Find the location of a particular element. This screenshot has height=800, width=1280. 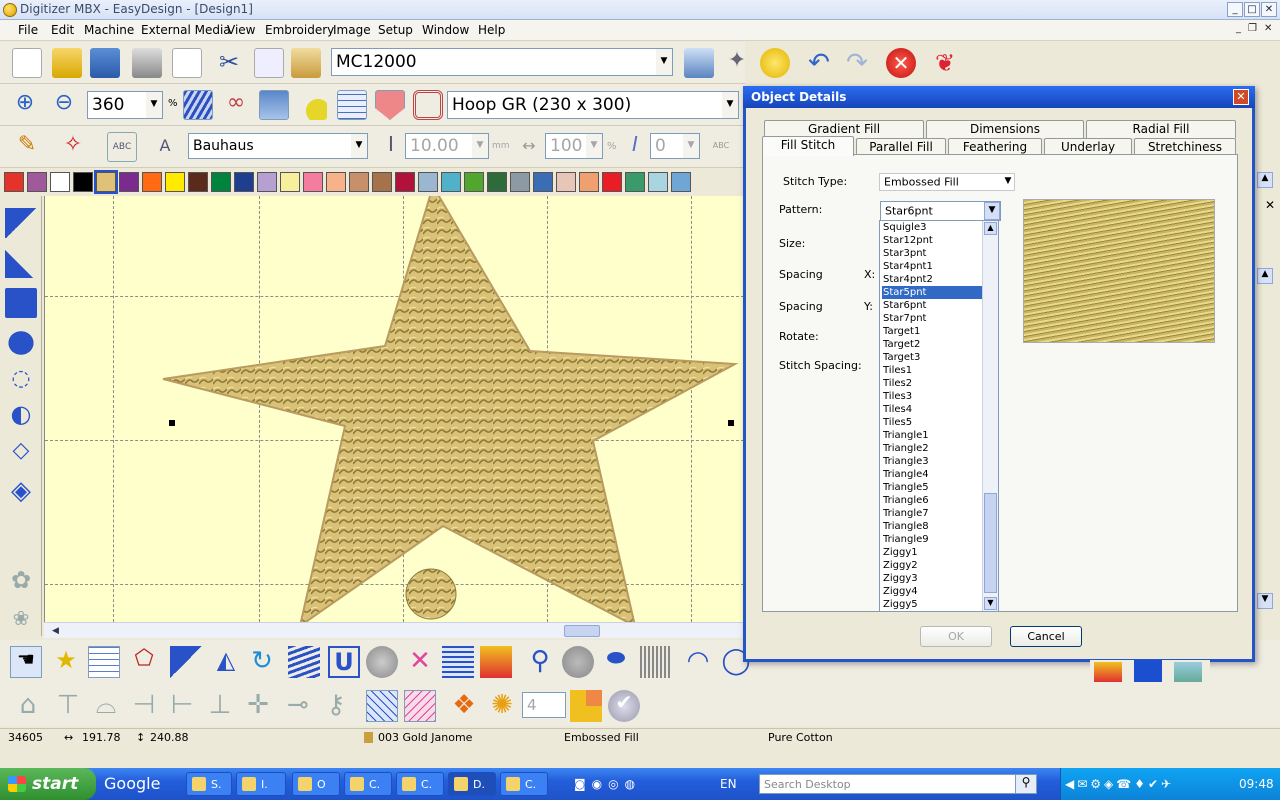

task-button-5: C. is located at coordinates (420, 784).